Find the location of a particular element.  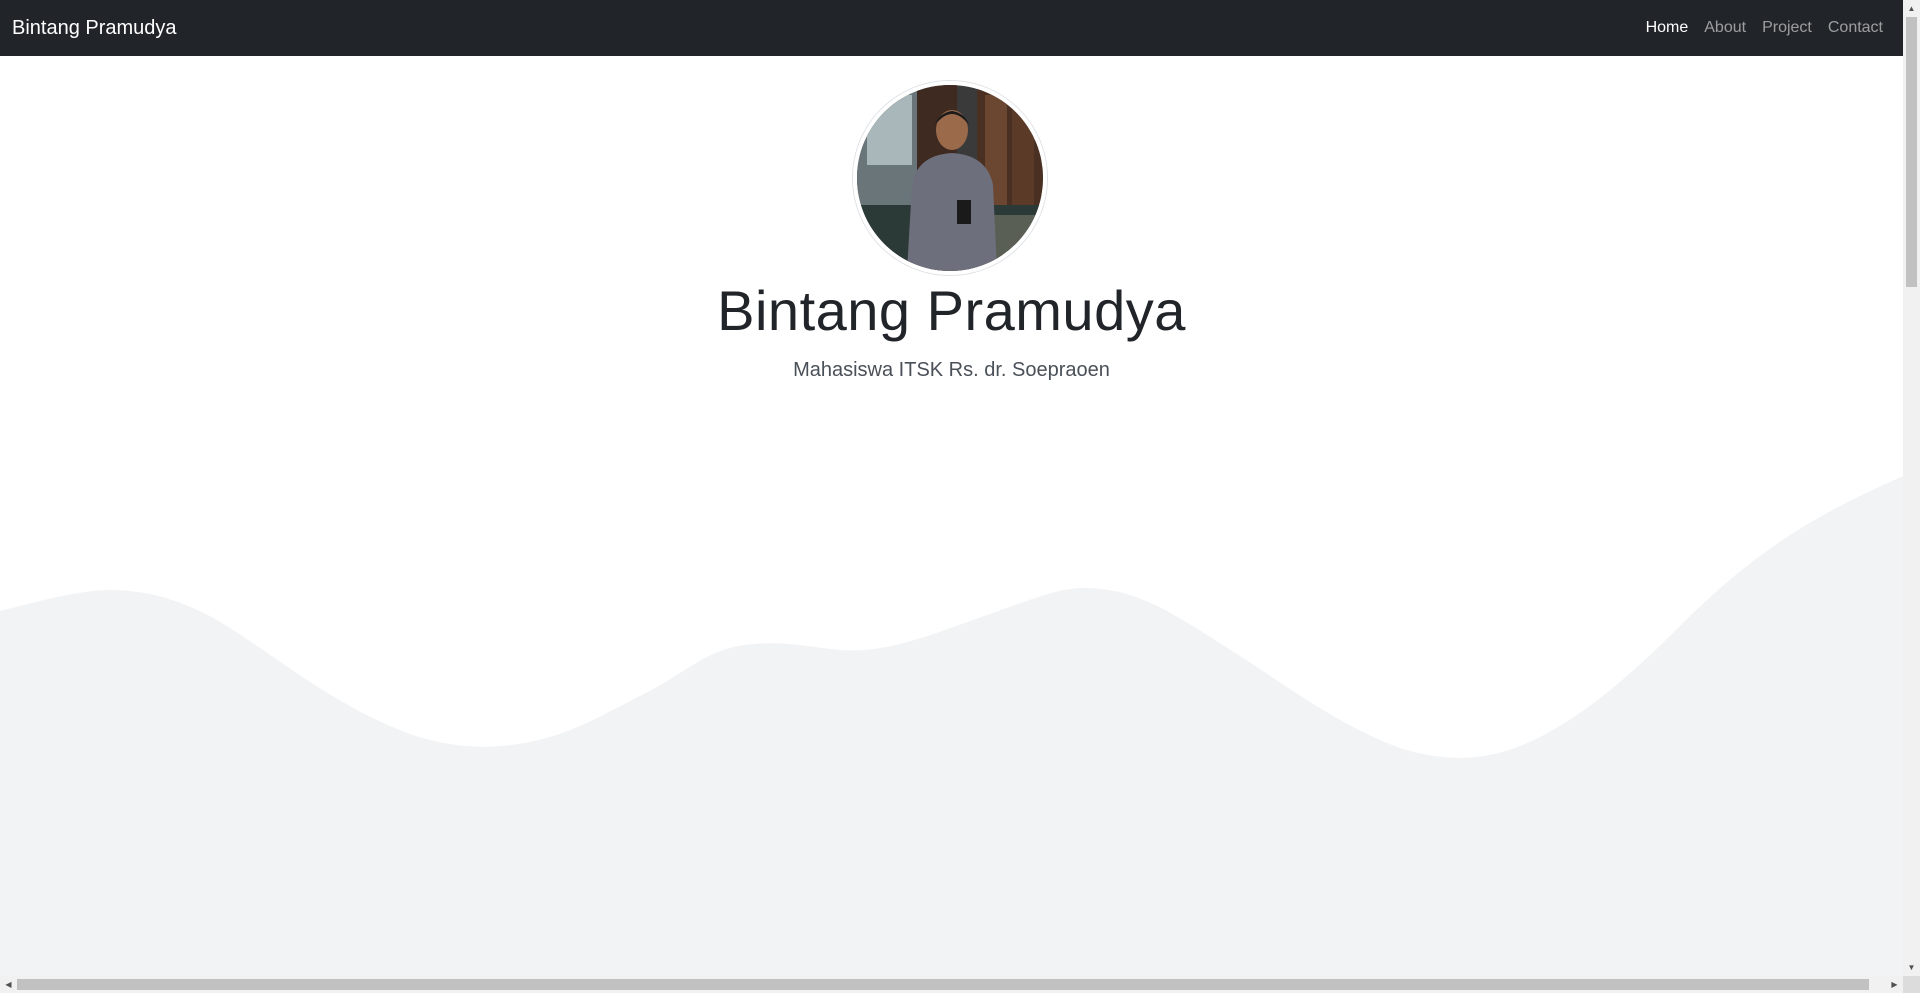

nav-link-about: About is located at coordinates (1725, 28).